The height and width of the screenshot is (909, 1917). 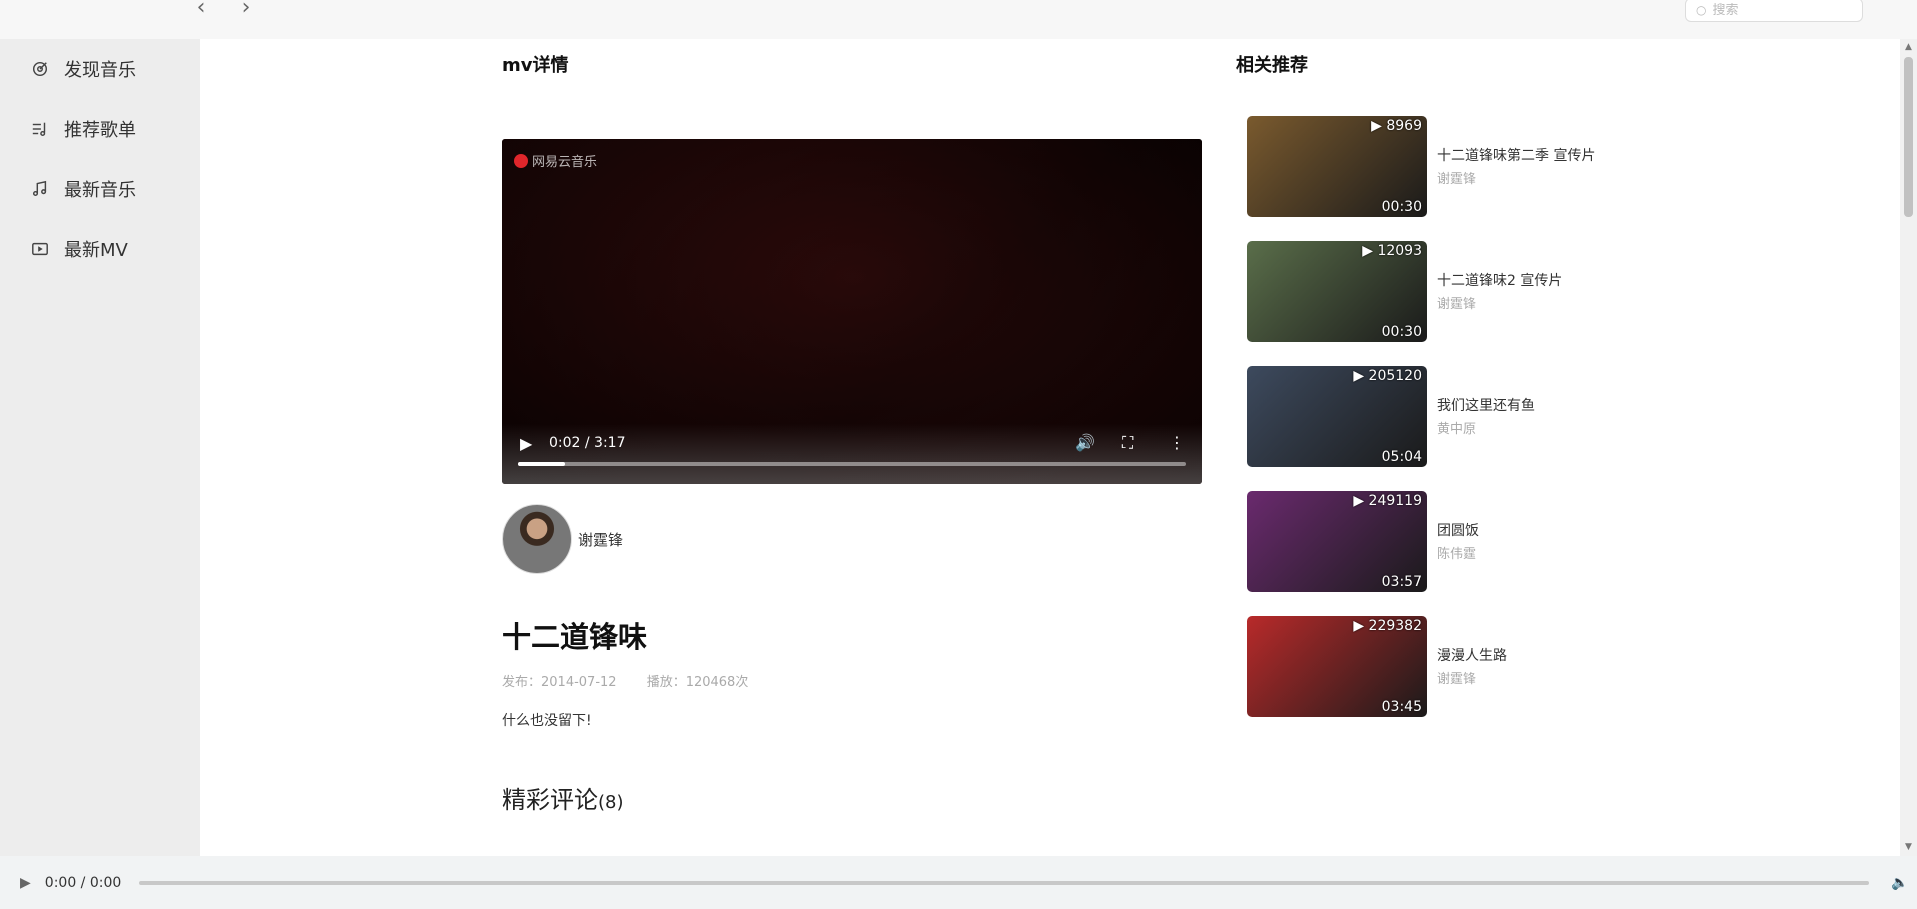 What do you see at coordinates (1908, 47) in the screenshot?
I see `scroll-up-icon: ▲` at bounding box center [1908, 47].